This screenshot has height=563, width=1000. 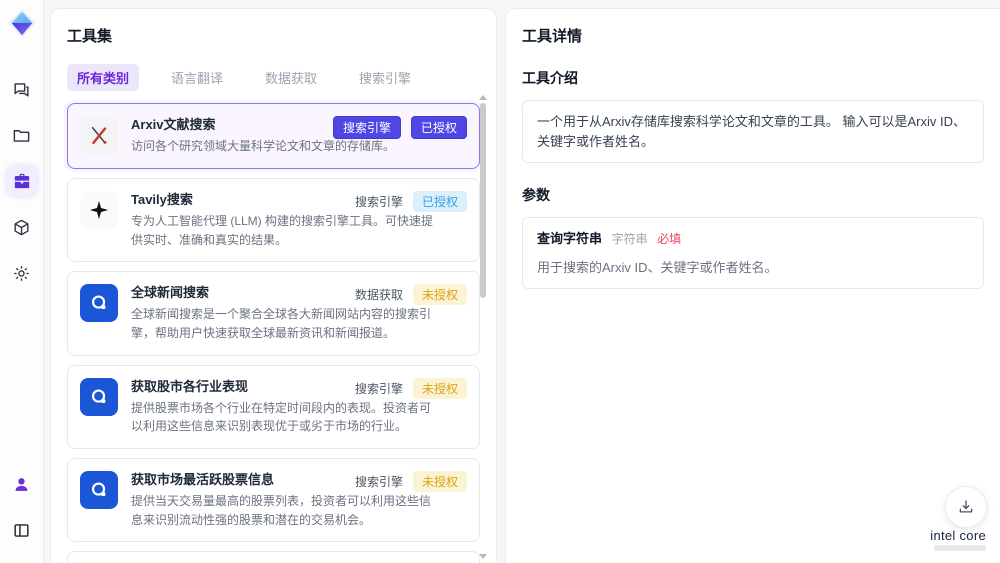 I want to click on tool-description: 访问各个研究领域大量科学论文和文章的存储库。, so click(x=263, y=146).